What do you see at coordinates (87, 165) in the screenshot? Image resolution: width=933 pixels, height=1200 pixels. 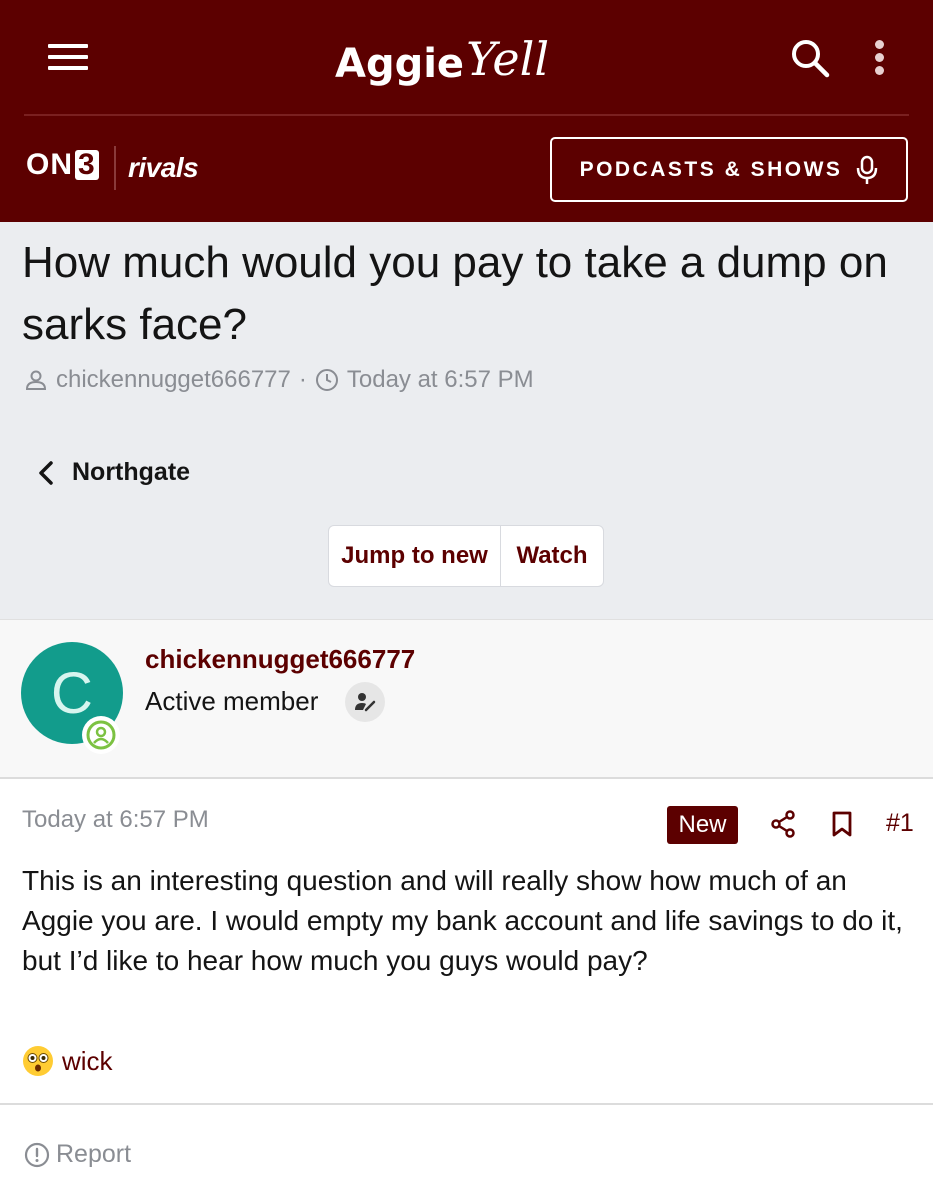 I see `on3-number: 3` at bounding box center [87, 165].